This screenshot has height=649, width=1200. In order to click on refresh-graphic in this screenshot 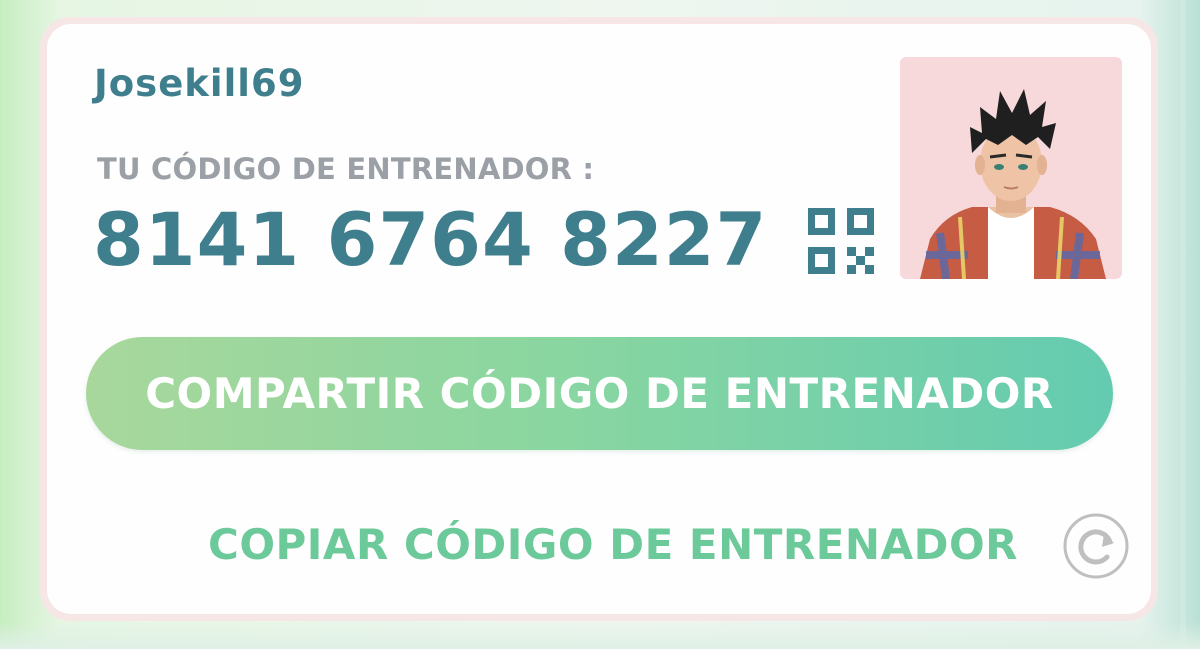, I will do `click(1096, 546)`.